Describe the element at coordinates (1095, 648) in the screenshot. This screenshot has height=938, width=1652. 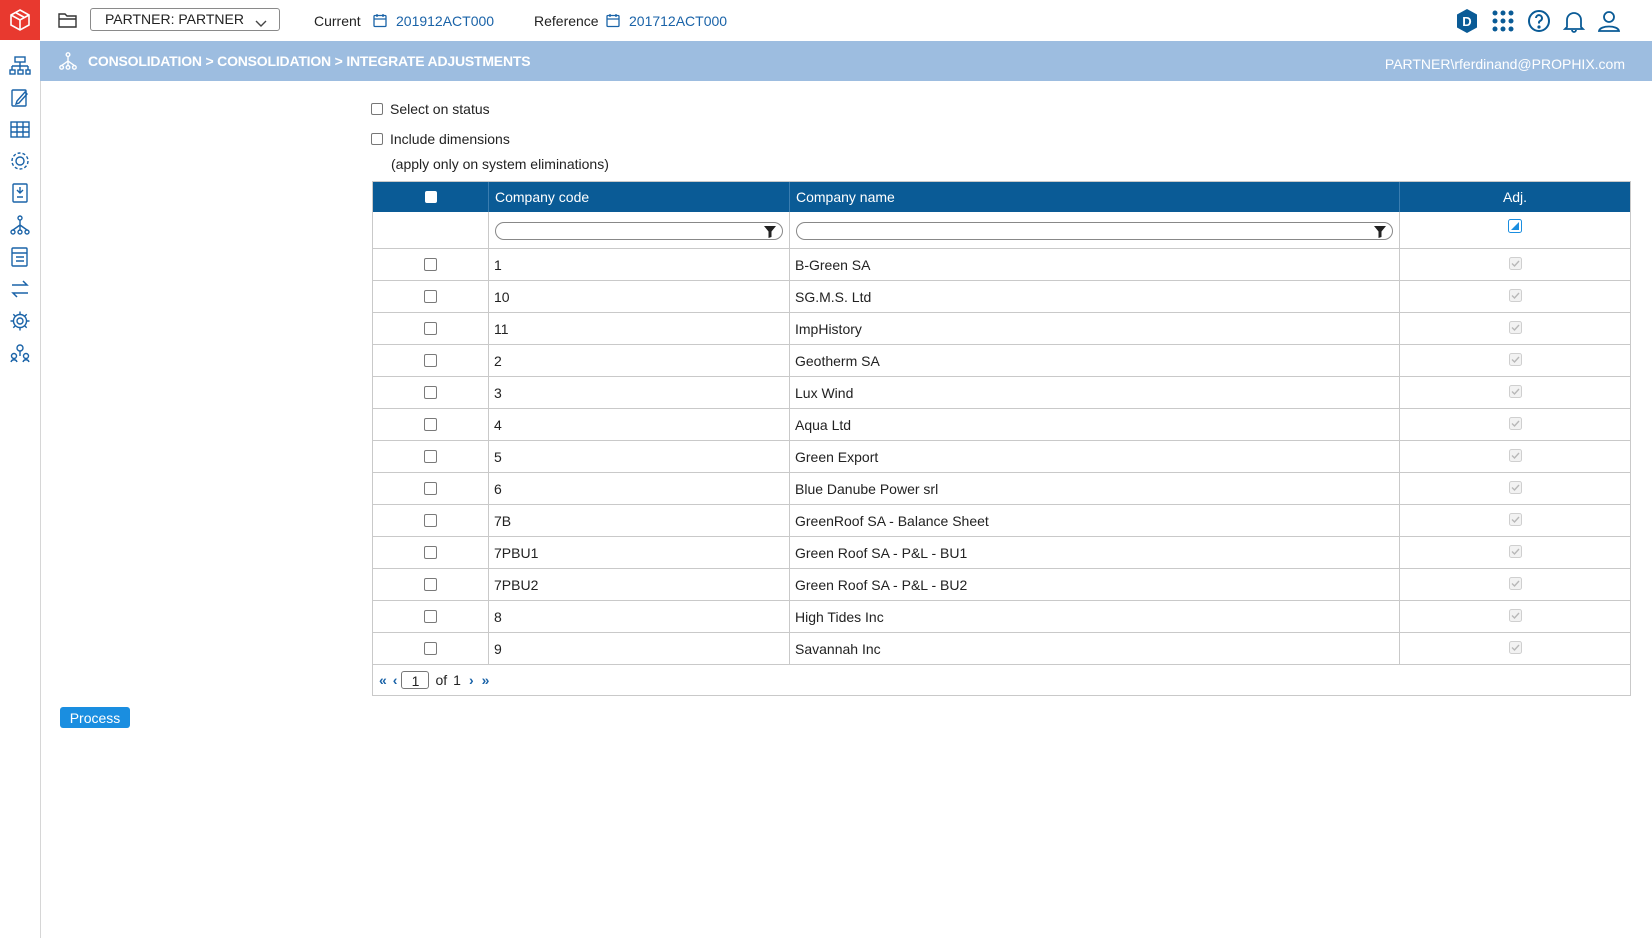
I see `company-name-cell: Savannah Inc` at that location.